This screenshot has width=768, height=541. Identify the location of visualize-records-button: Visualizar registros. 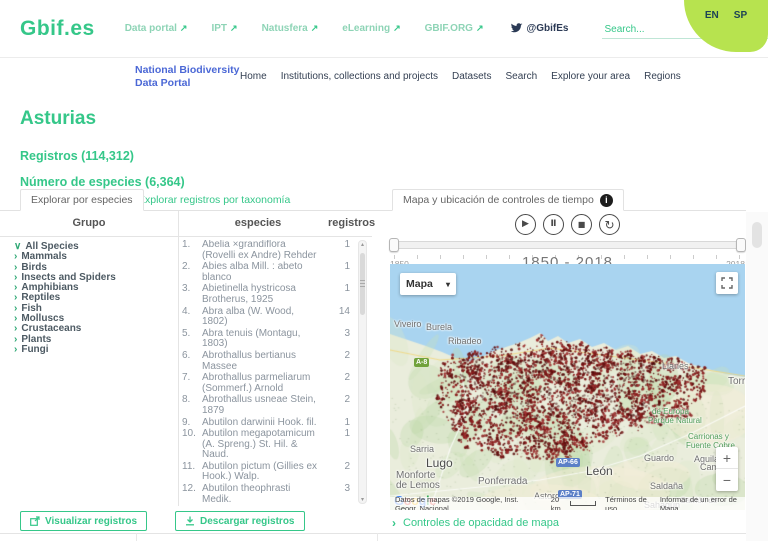
(84, 521).